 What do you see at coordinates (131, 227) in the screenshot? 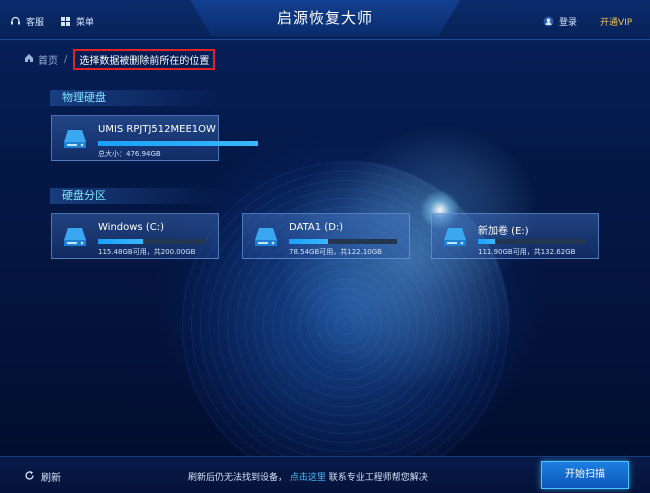
I see `partition-name: Windows (C:)` at bounding box center [131, 227].